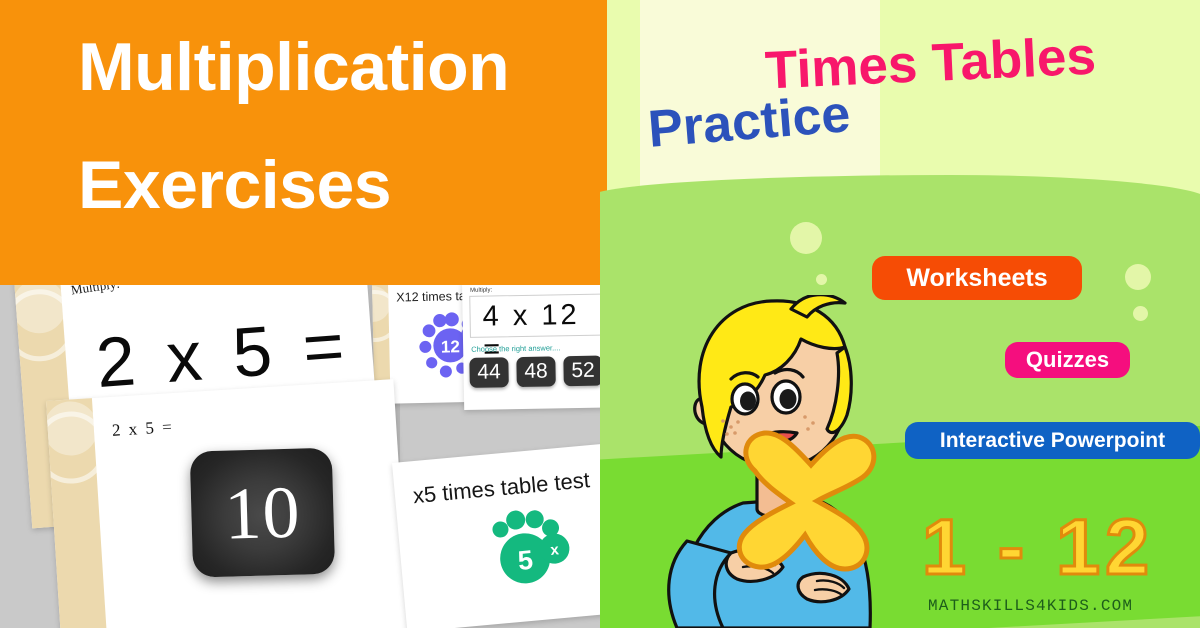  I want to click on quiz-answer-options: 44 48 52, so click(534, 371).